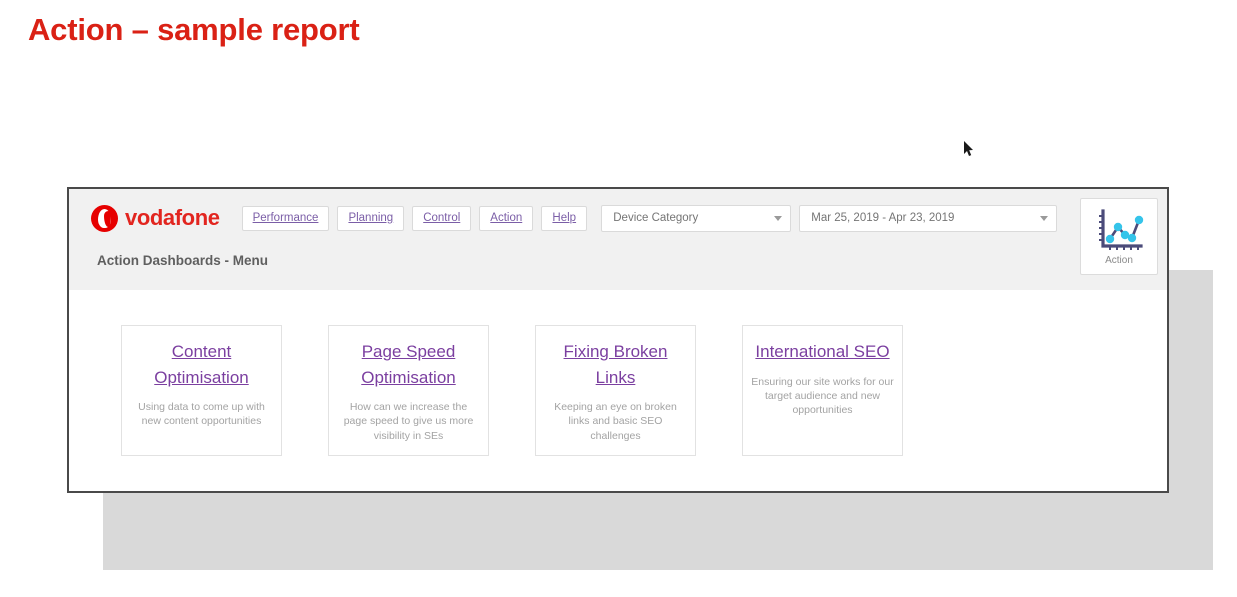 The width and height of the screenshot is (1237, 597). What do you see at coordinates (104, 218) in the screenshot?
I see `vodafone-speechmark-icon` at bounding box center [104, 218].